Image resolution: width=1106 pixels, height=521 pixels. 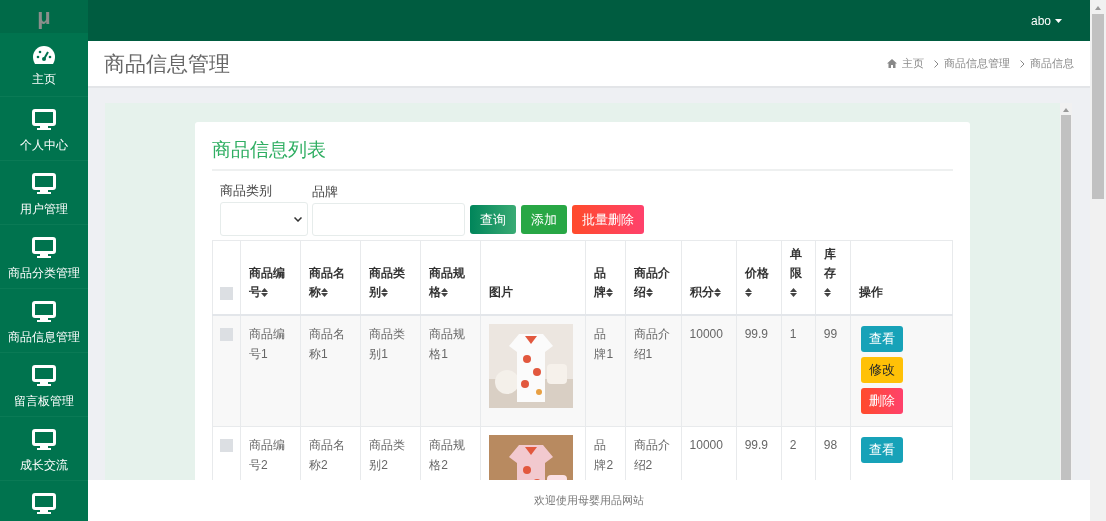 What do you see at coordinates (267, 455) in the screenshot?
I see `table-cell: 商品编号2` at bounding box center [267, 455].